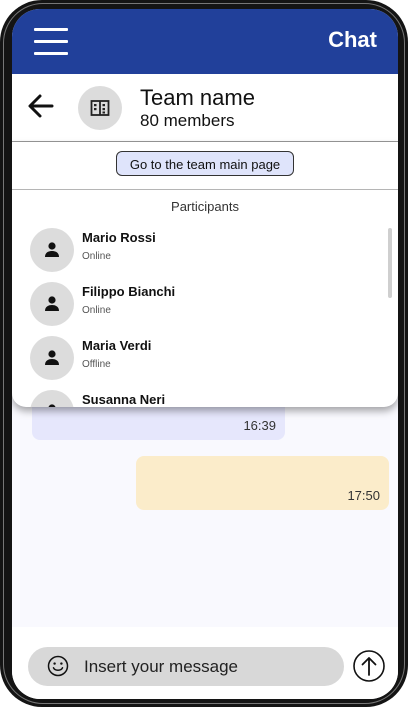 Image resolution: width=410 pixels, height=709 pixels. I want to click on message-input-container, so click(186, 666).